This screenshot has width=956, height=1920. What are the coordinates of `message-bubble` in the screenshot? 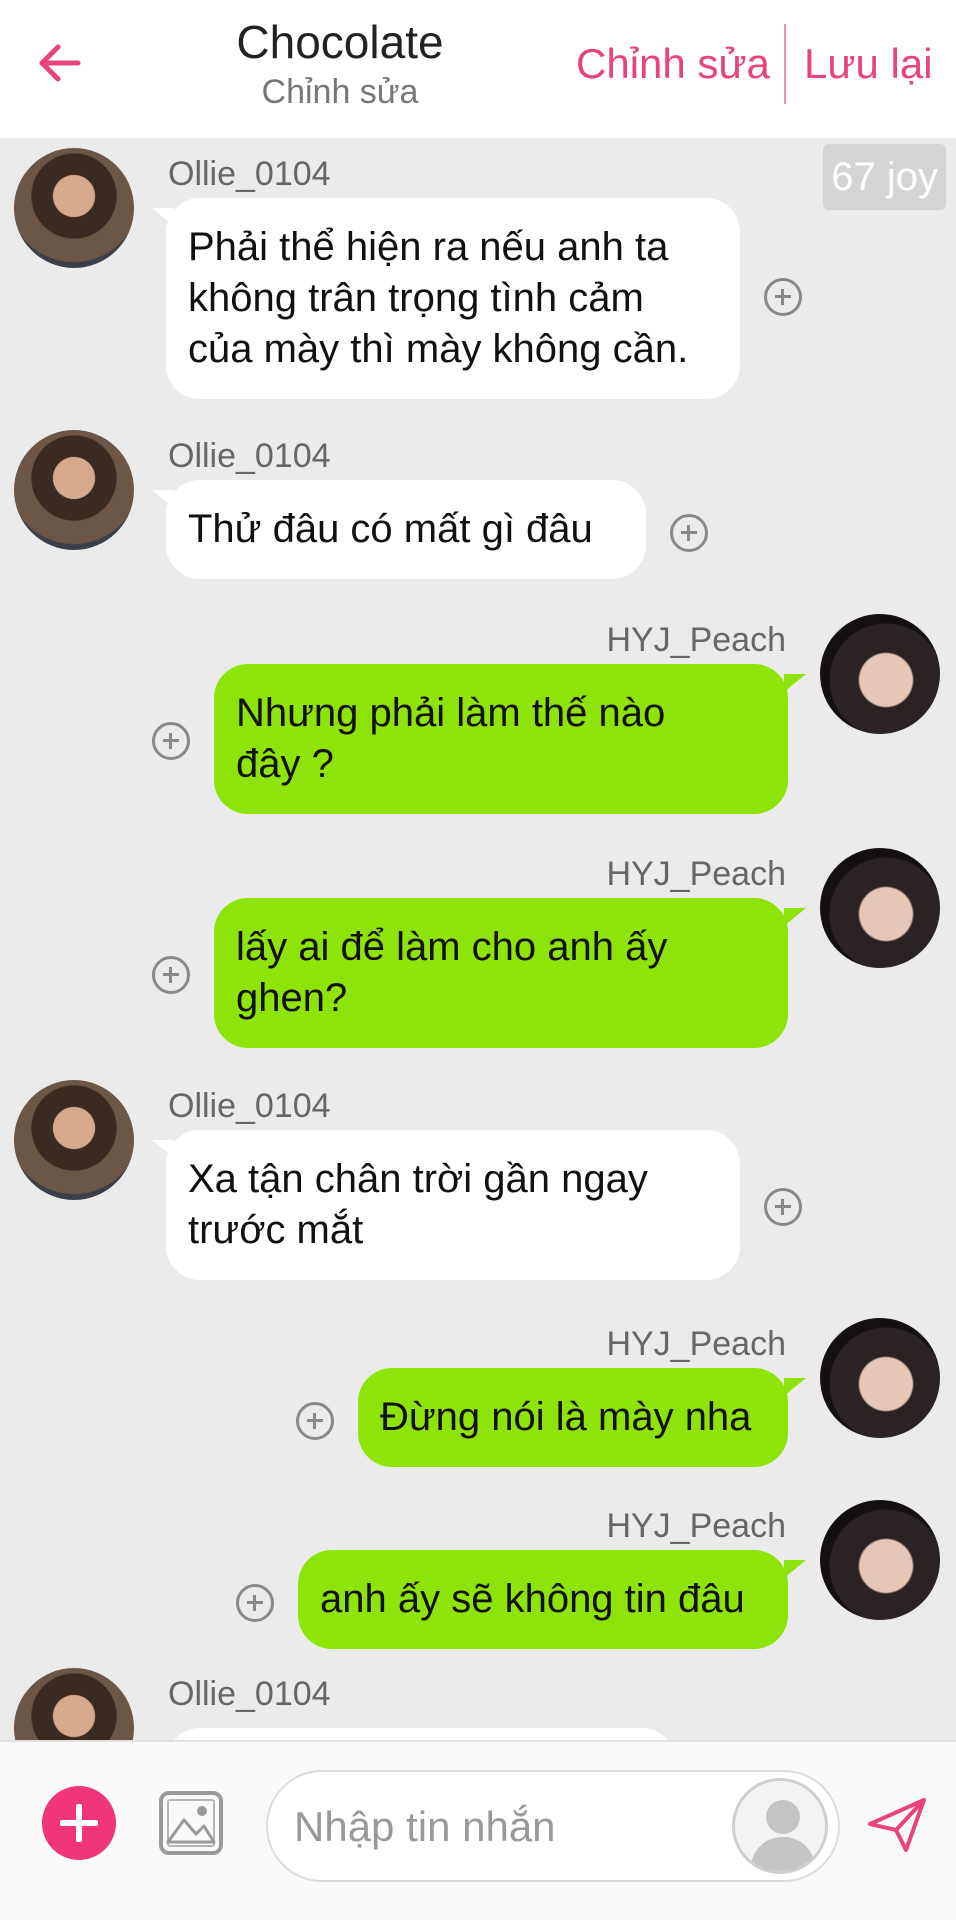 It's located at (421, 1734).